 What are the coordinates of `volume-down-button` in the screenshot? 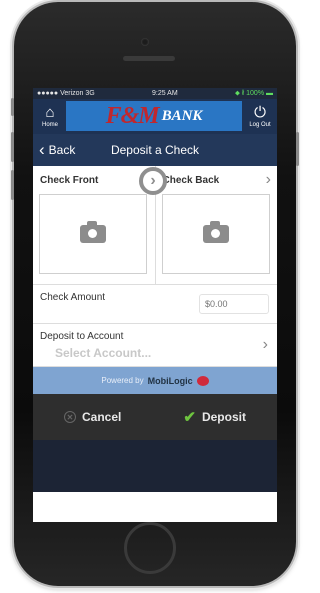 It's located at (12, 185).